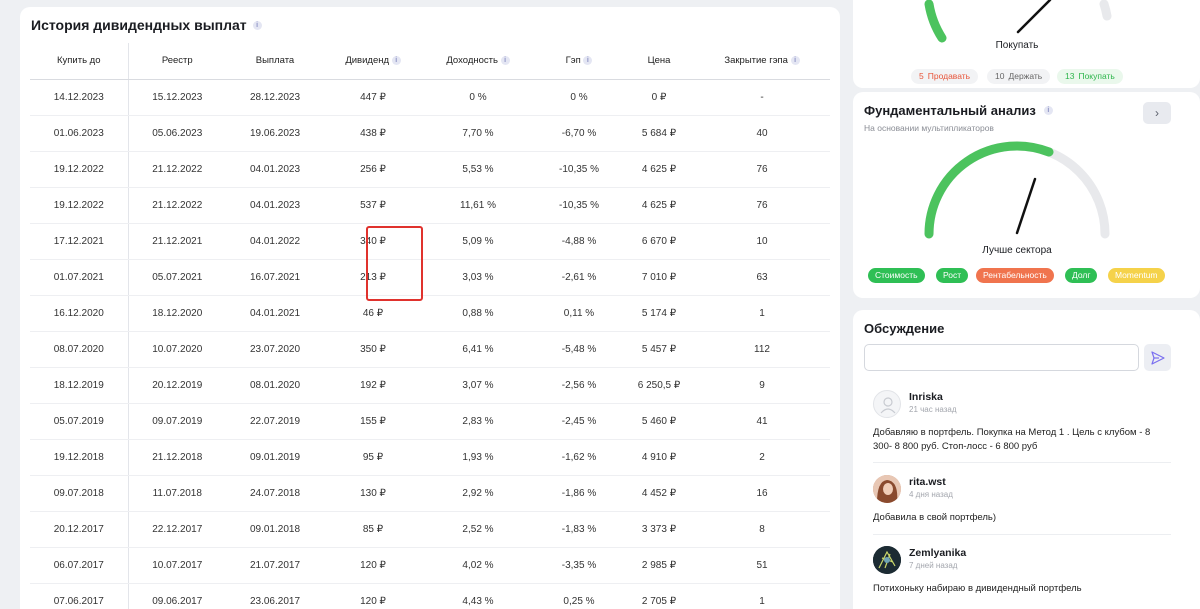 The width and height of the screenshot is (1200, 609). What do you see at coordinates (275, 61) in the screenshot?
I see `column-header: Выплата` at bounding box center [275, 61].